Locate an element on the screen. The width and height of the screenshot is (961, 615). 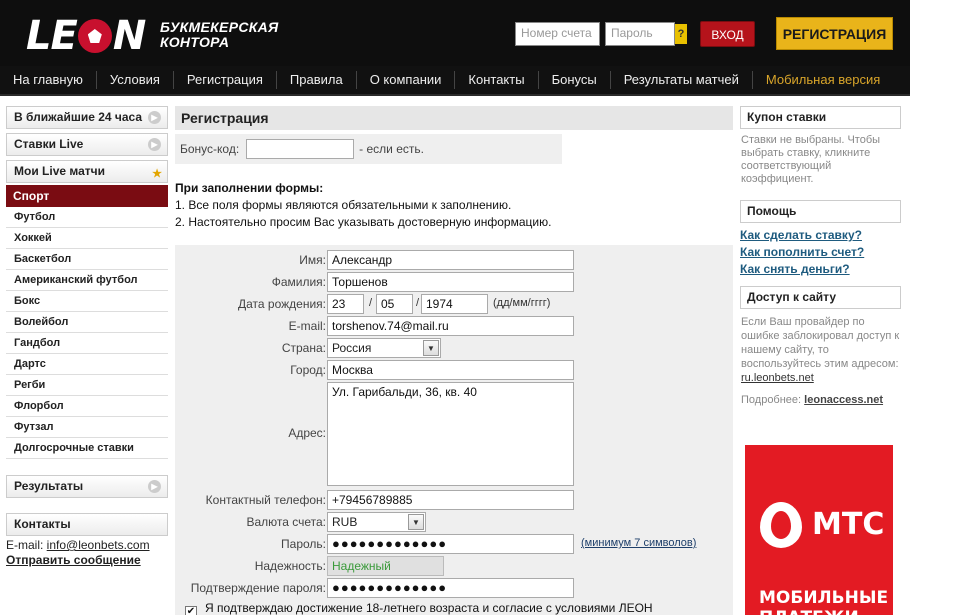
name-field: Александр is located at coordinates (450, 260).